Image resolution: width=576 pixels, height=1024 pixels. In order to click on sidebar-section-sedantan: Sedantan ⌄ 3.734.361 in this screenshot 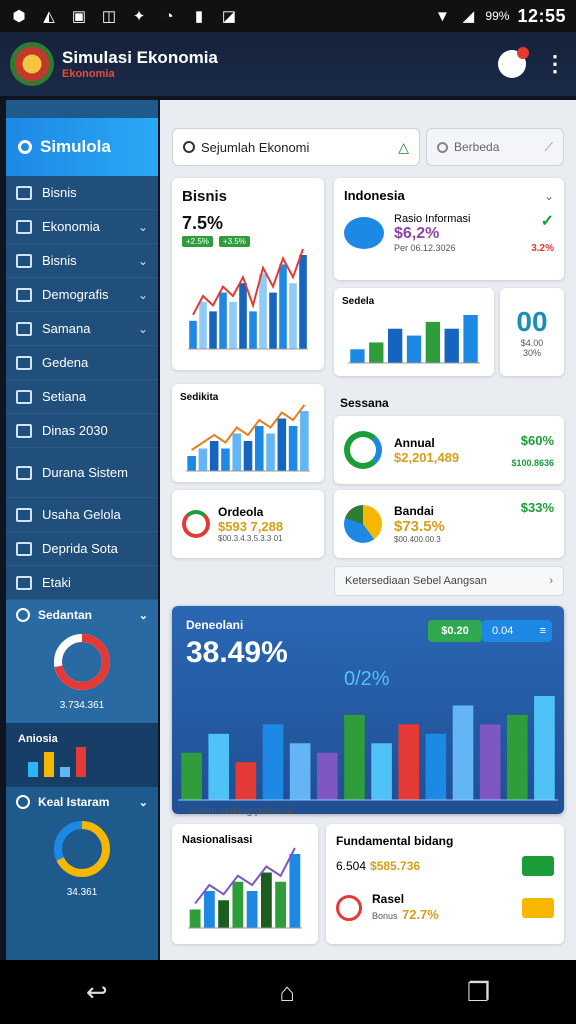, I will do `click(82, 661)`.